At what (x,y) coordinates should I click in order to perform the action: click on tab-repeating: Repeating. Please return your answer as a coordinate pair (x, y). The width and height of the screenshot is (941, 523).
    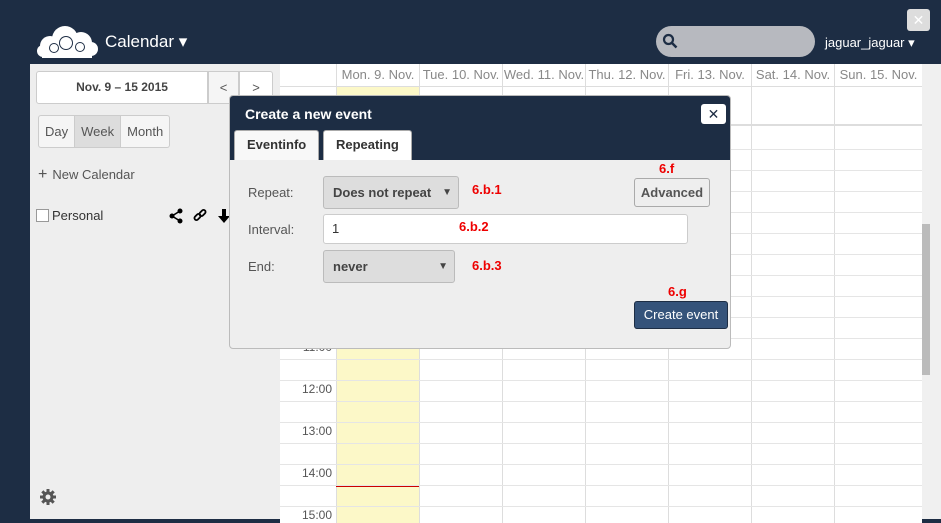
    Looking at the image, I should click on (367, 145).